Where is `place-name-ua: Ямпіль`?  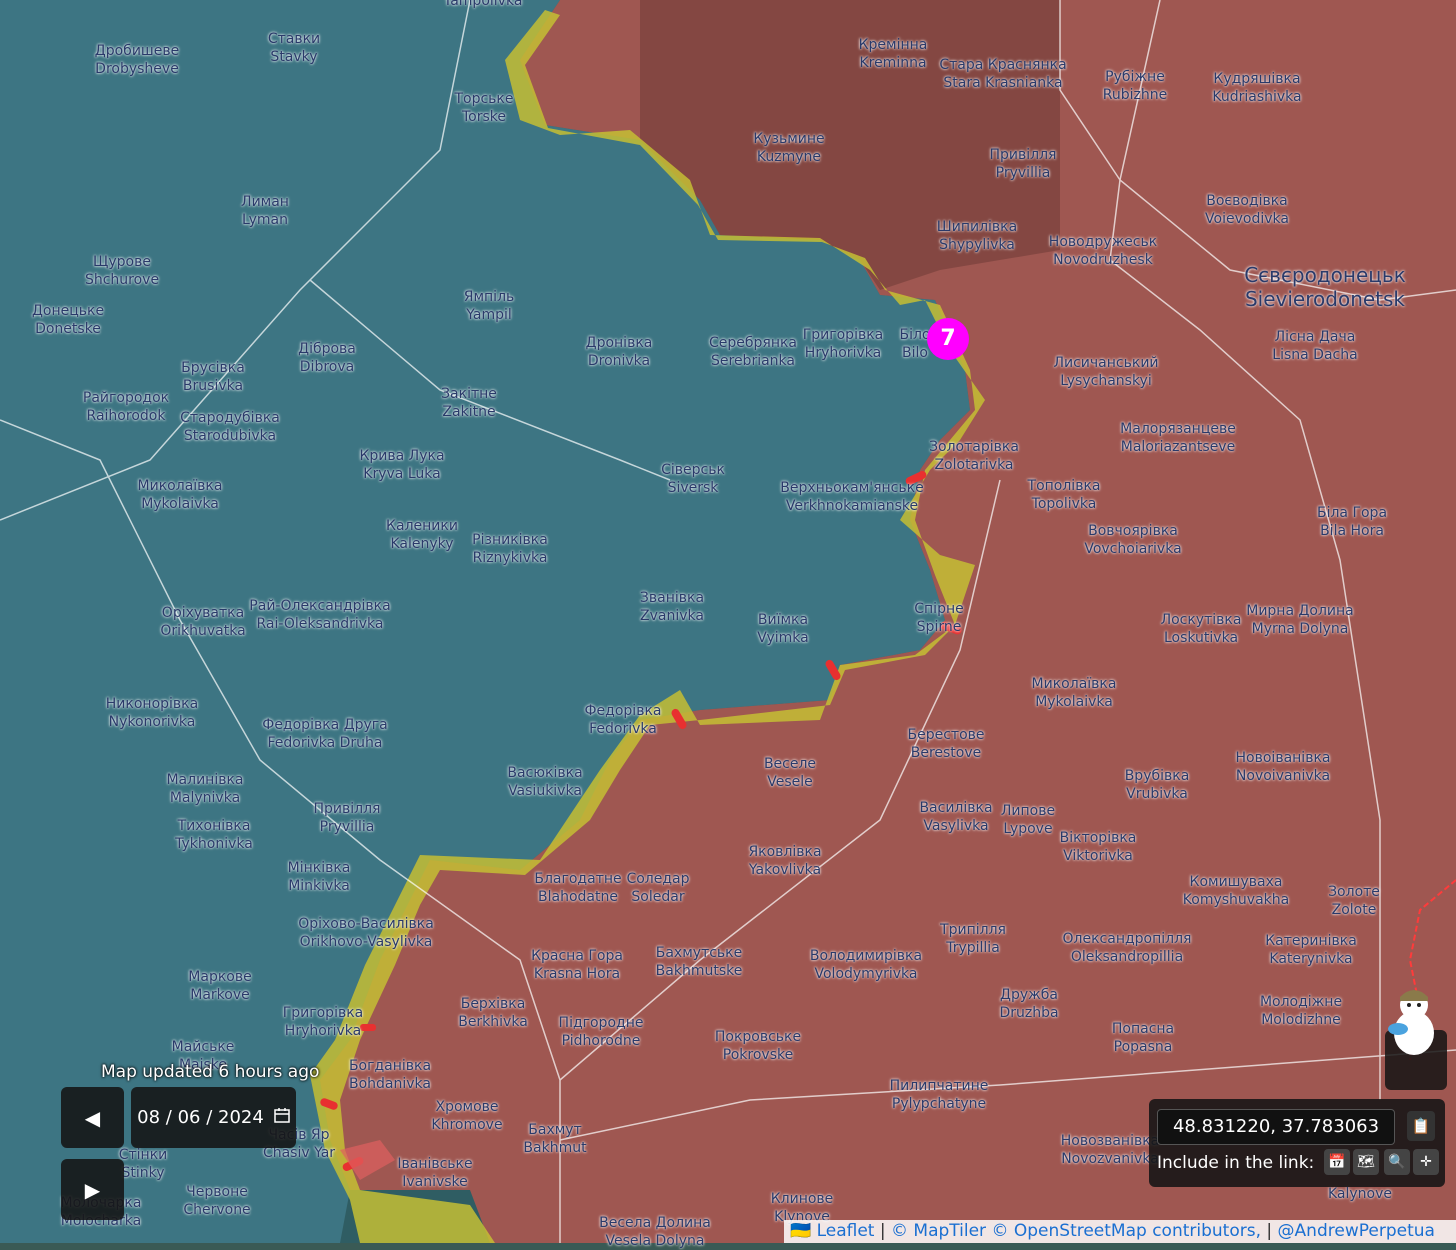 place-name-ua: Ямпіль is located at coordinates (489, 297).